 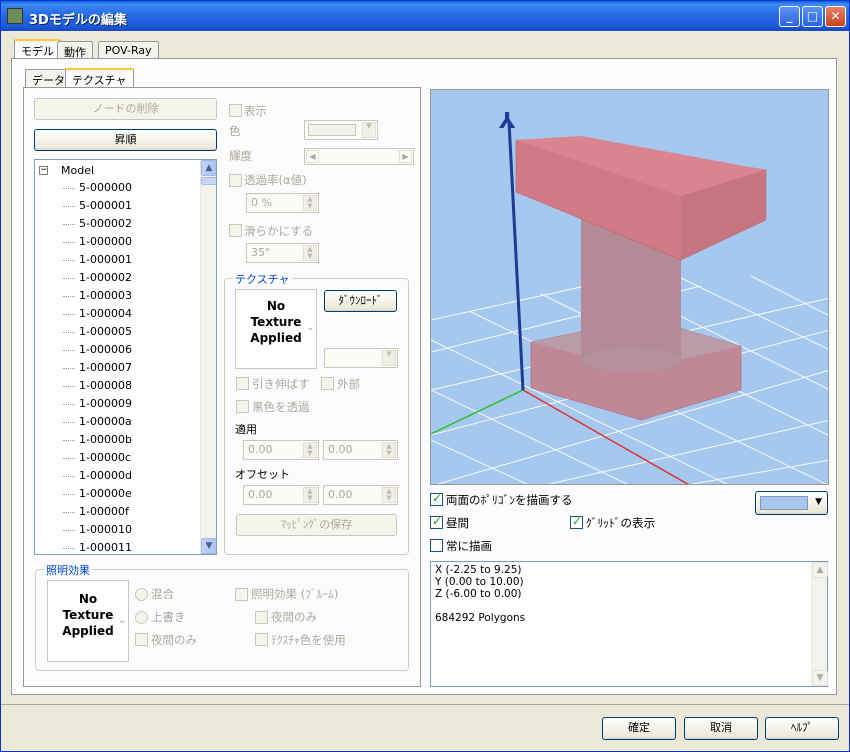 I want to click on apply-label: 適用, so click(x=246, y=429).